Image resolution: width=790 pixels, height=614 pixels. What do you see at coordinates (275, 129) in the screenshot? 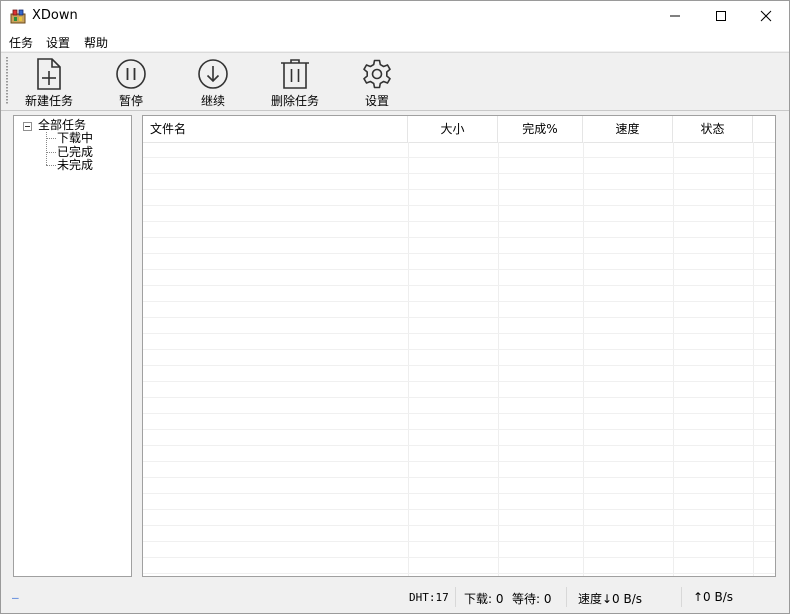
I see `column-header-filename: 文件名` at bounding box center [275, 129].